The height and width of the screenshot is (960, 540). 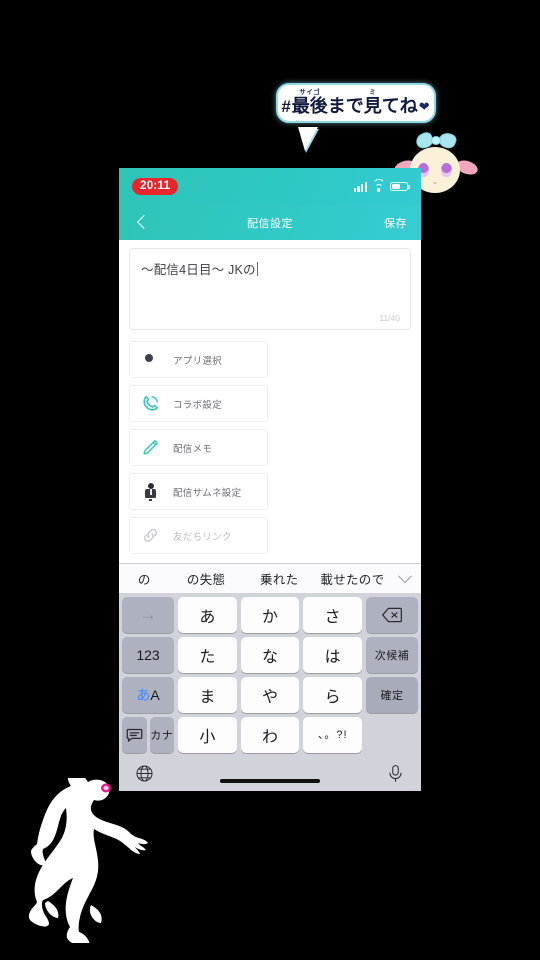 I want to click on menu-label: 友だちリンク, so click(x=202, y=537).